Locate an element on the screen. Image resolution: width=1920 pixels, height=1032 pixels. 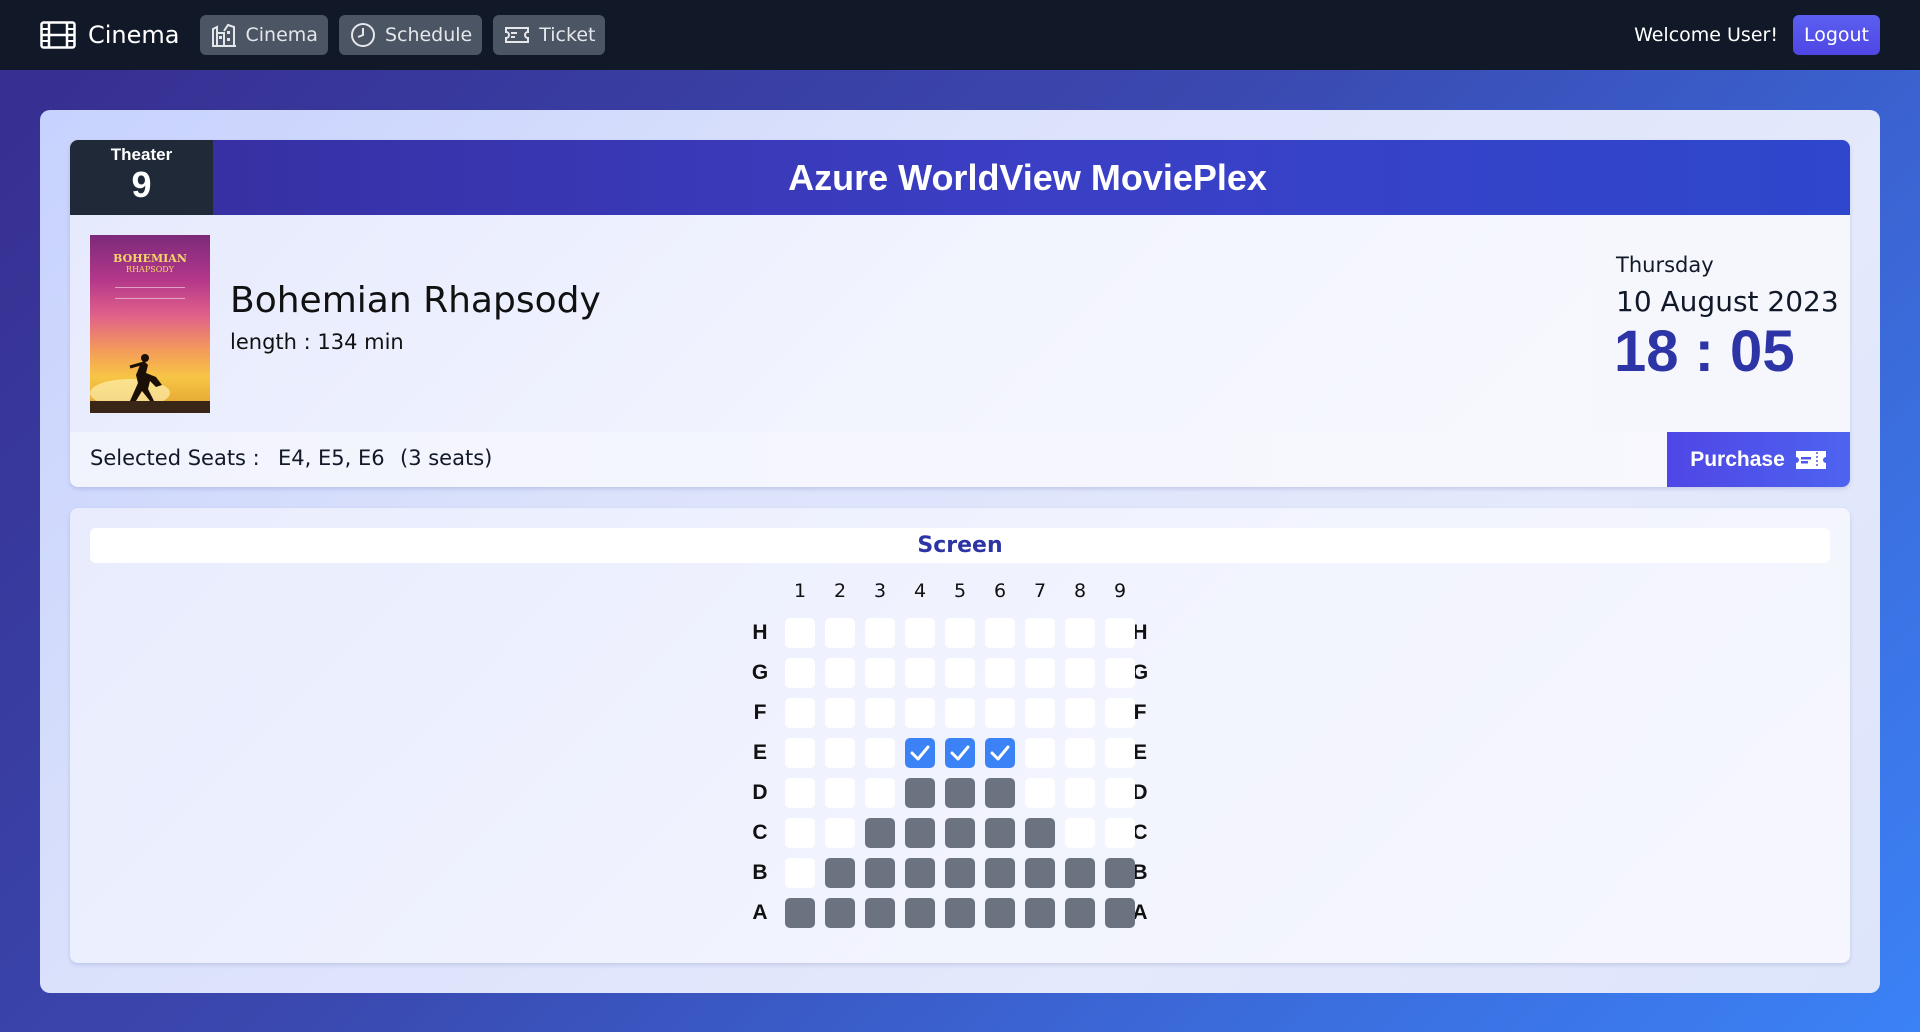
seat-G5 is located at coordinates (960, 673).